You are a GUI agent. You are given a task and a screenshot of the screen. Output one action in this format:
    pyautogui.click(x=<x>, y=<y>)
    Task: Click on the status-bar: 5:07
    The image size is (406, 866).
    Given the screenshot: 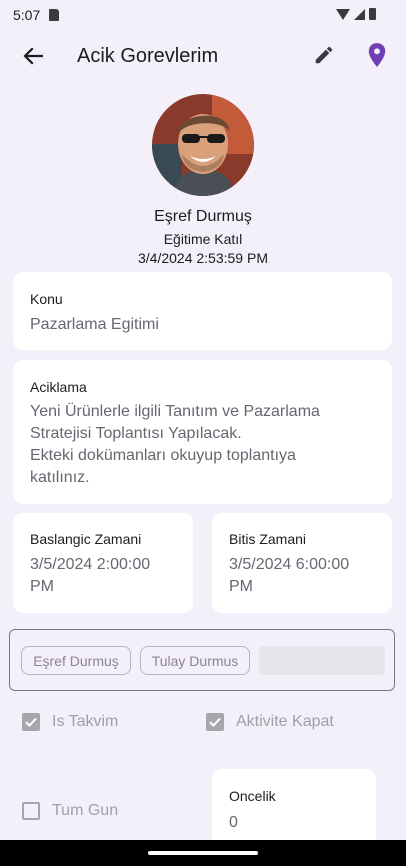 What is the action you would take?
    pyautogui.click(x=203, y=16)
    